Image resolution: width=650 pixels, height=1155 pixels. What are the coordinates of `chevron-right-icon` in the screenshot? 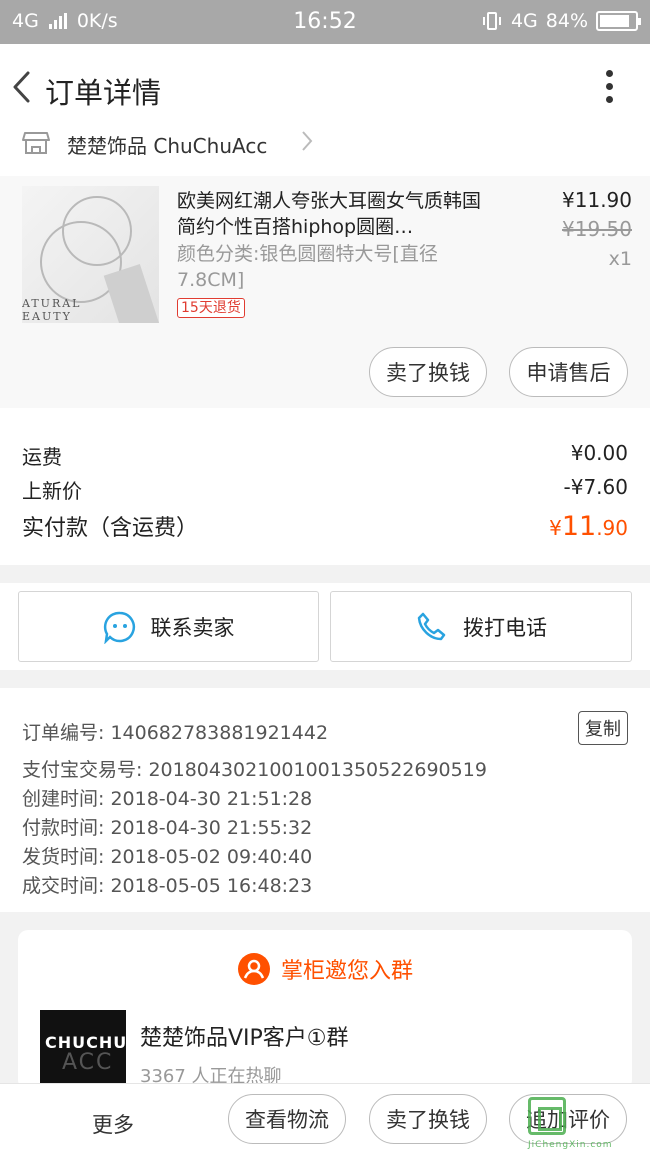 It's located at (307, 141).